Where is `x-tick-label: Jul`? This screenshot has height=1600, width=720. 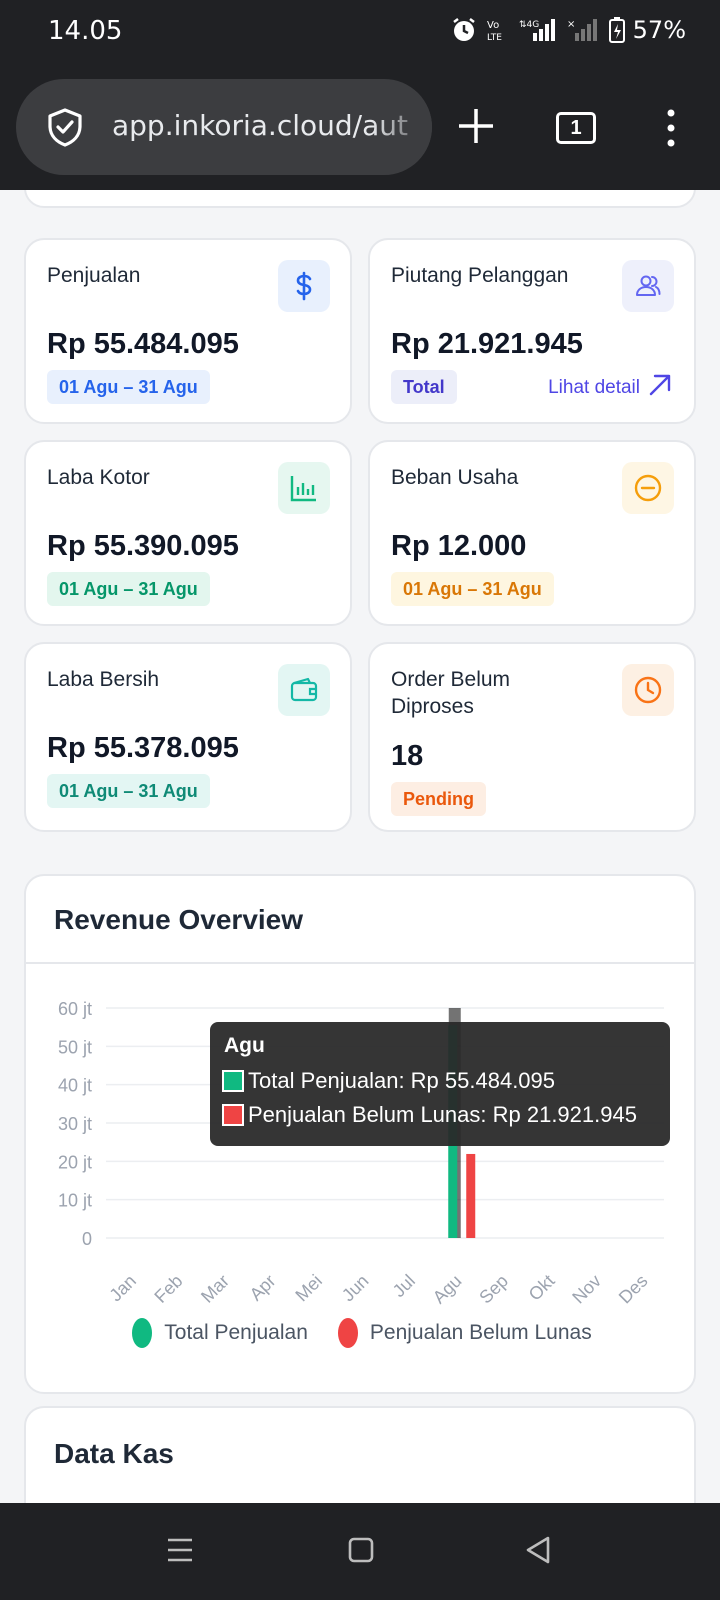
x-tick-label: Jul is located at coordinates (404, 1286).